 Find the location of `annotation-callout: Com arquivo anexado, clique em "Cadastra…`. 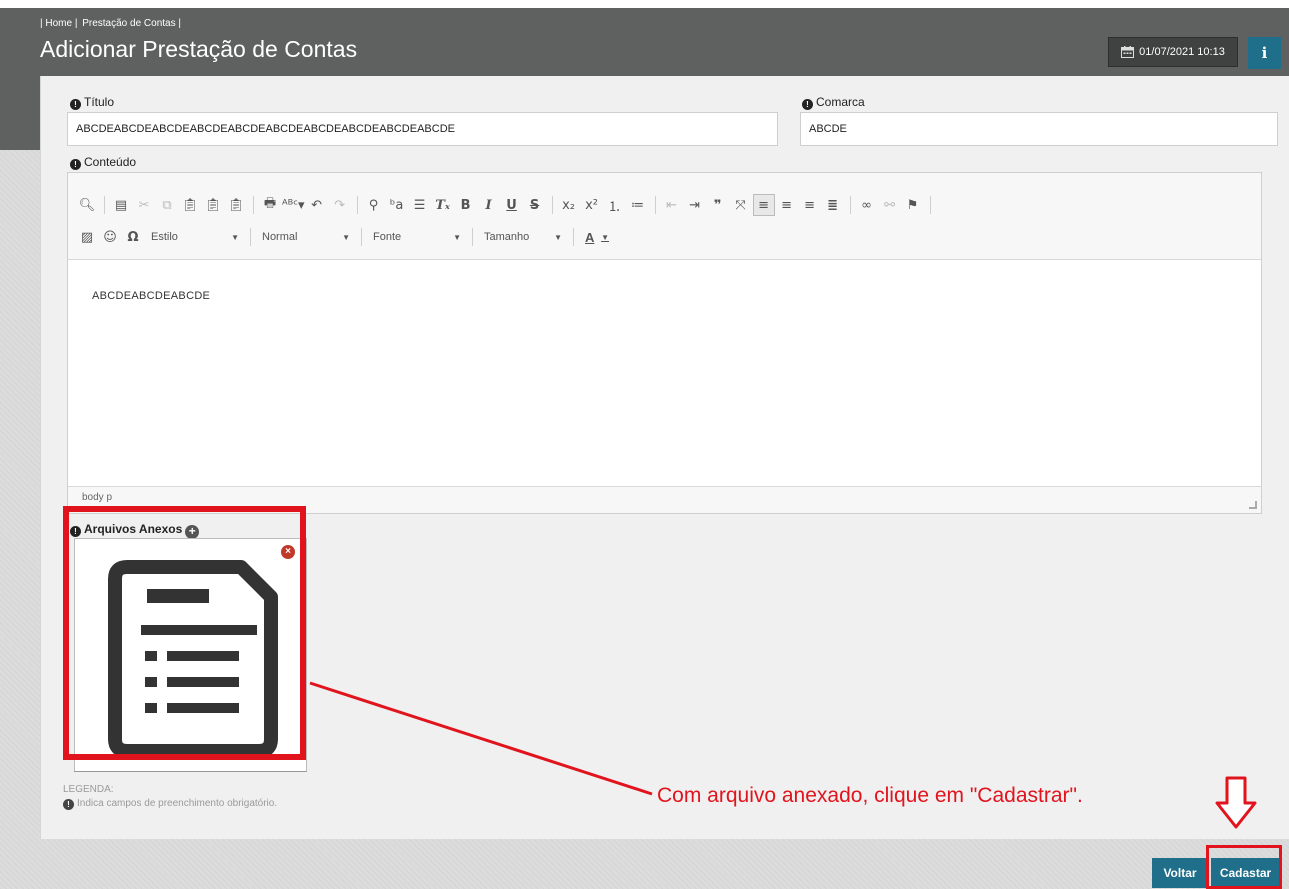

annotation-callout: Com arquivo anexado, clique em "Cadastra… is located at coordinates (870, 795).